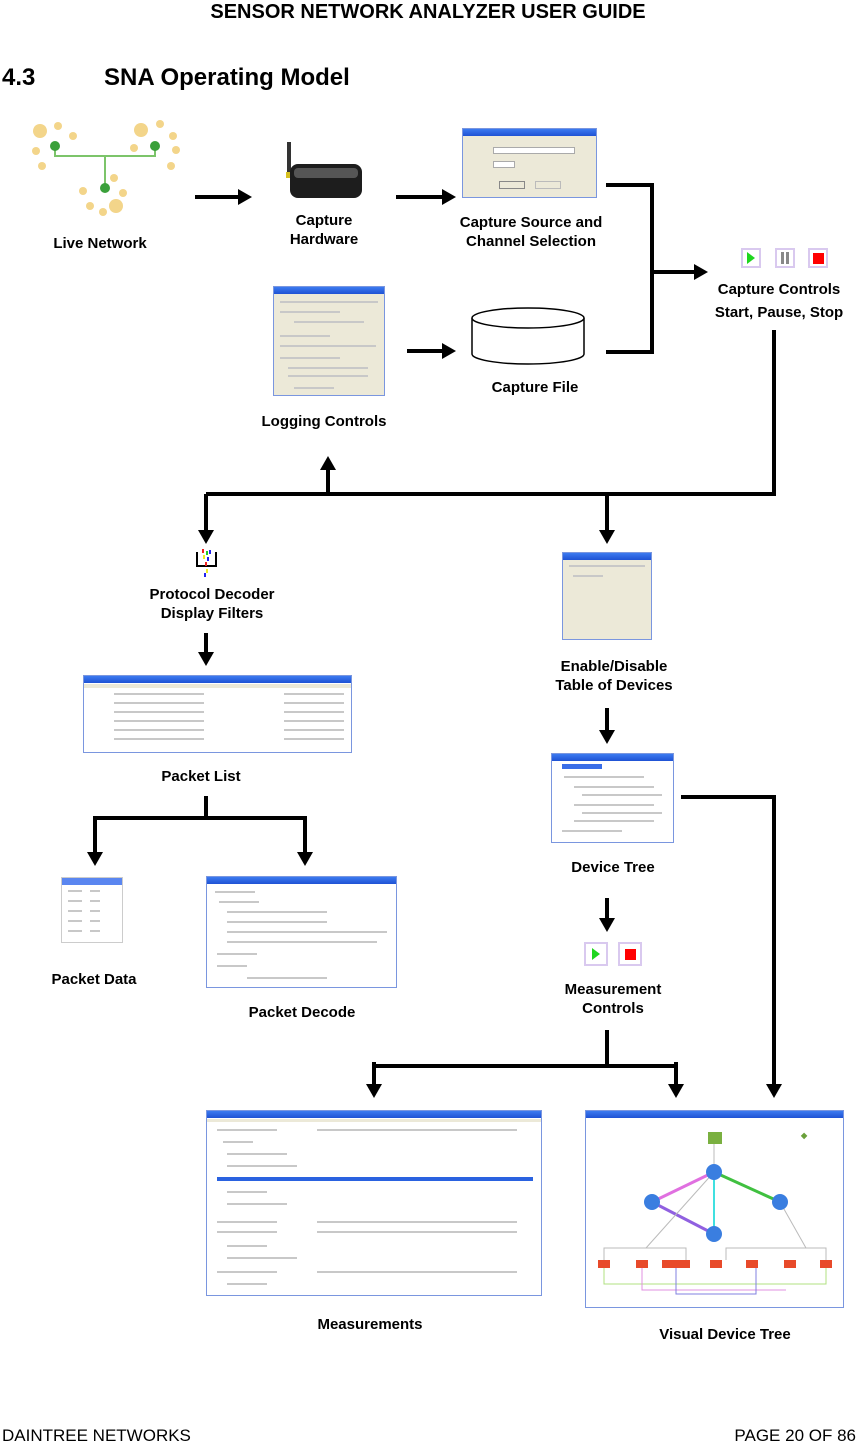 The image size is (856, 1447). I want to click on enable-disable-thumbnail, so click(607, 596).